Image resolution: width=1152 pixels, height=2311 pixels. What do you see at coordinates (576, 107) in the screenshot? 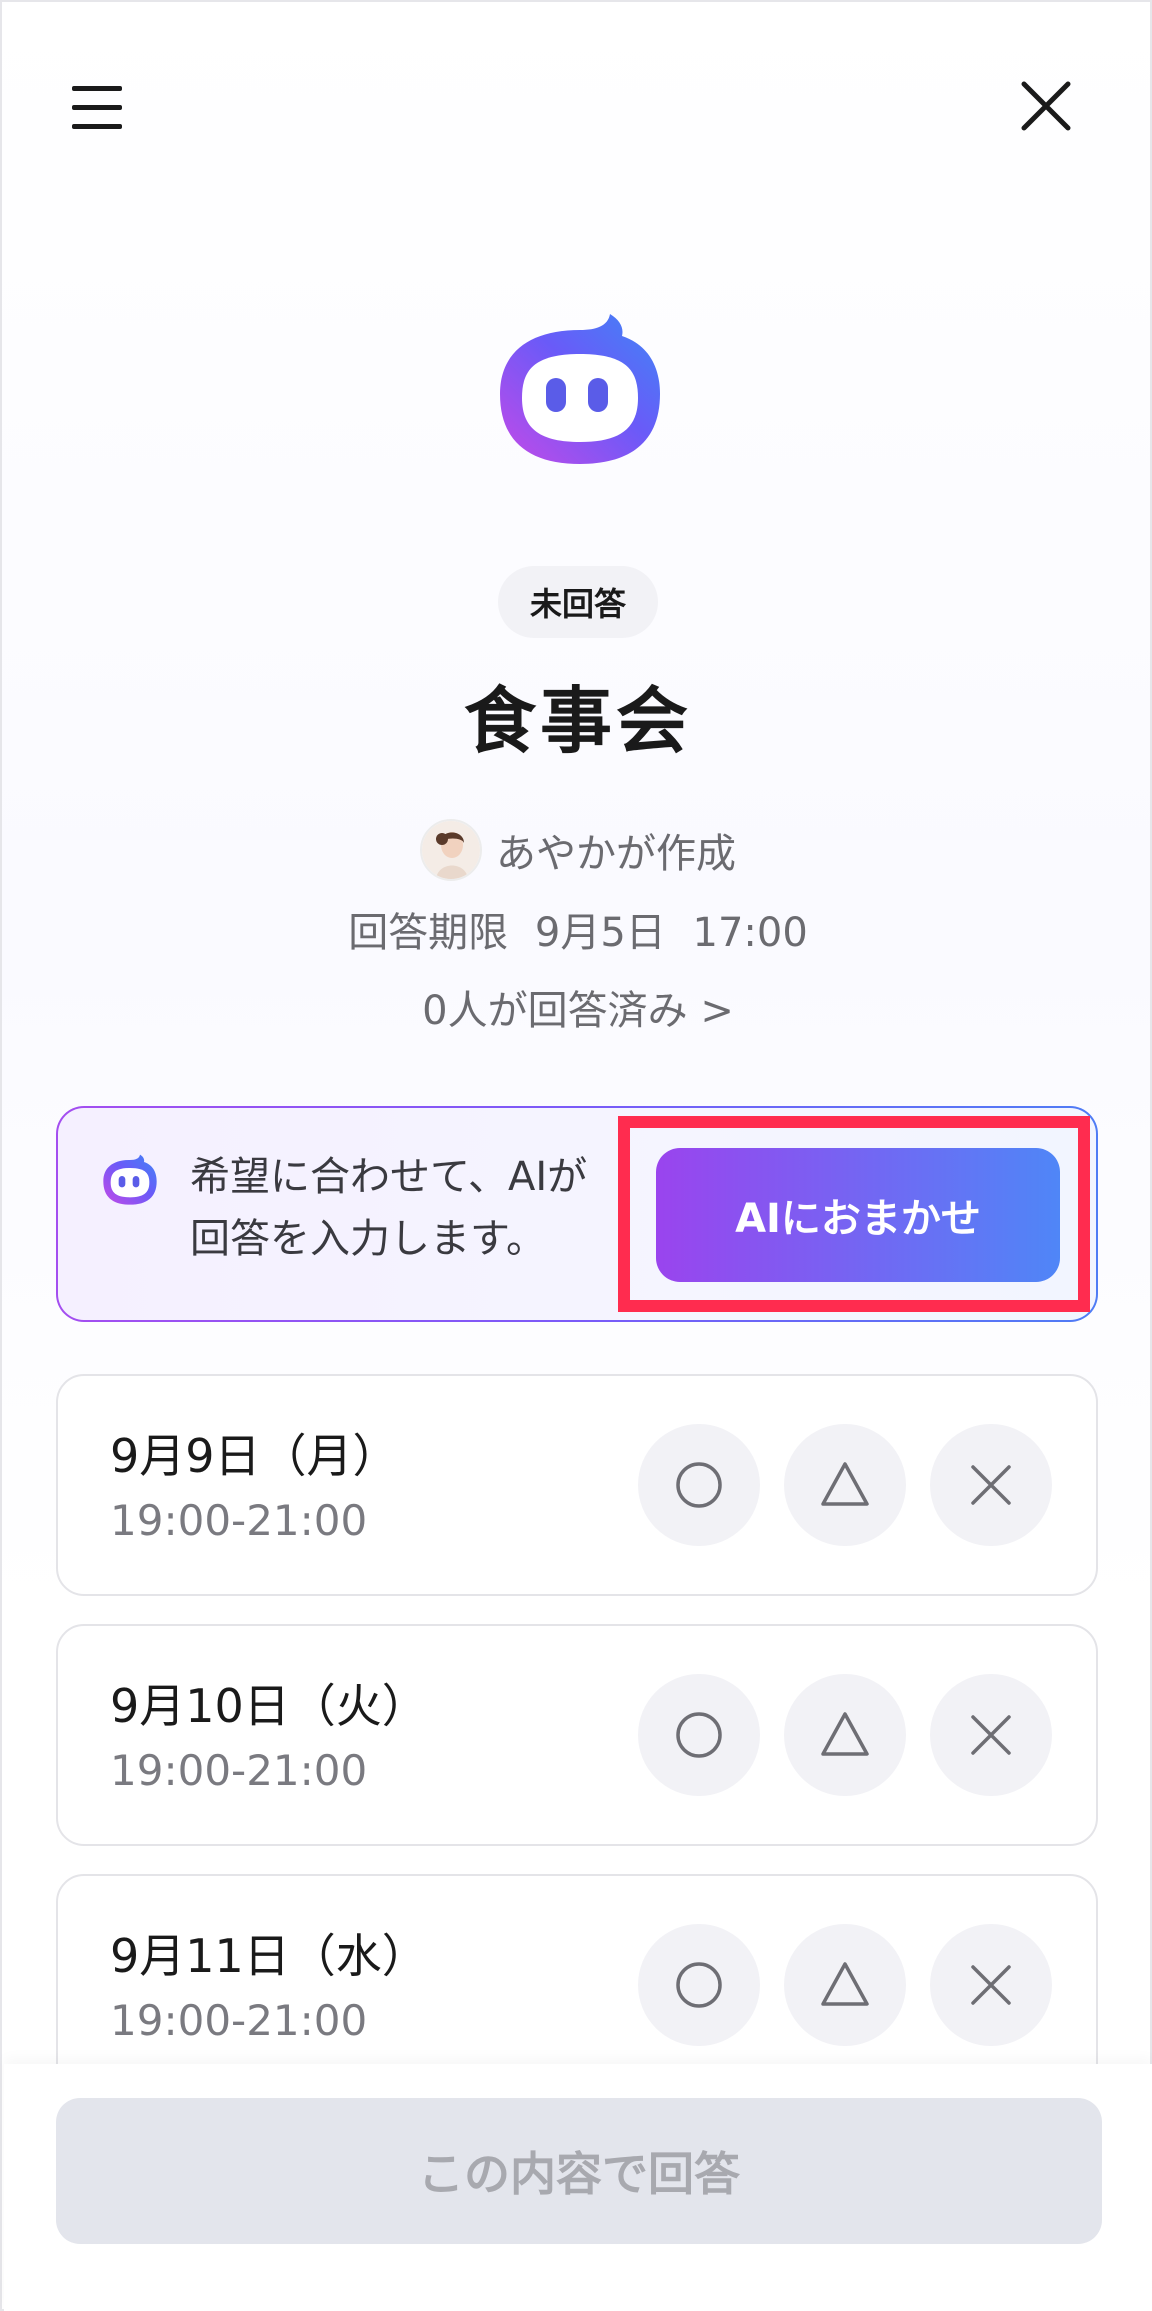
I see `top-bar` at bounding box center [576, 107].